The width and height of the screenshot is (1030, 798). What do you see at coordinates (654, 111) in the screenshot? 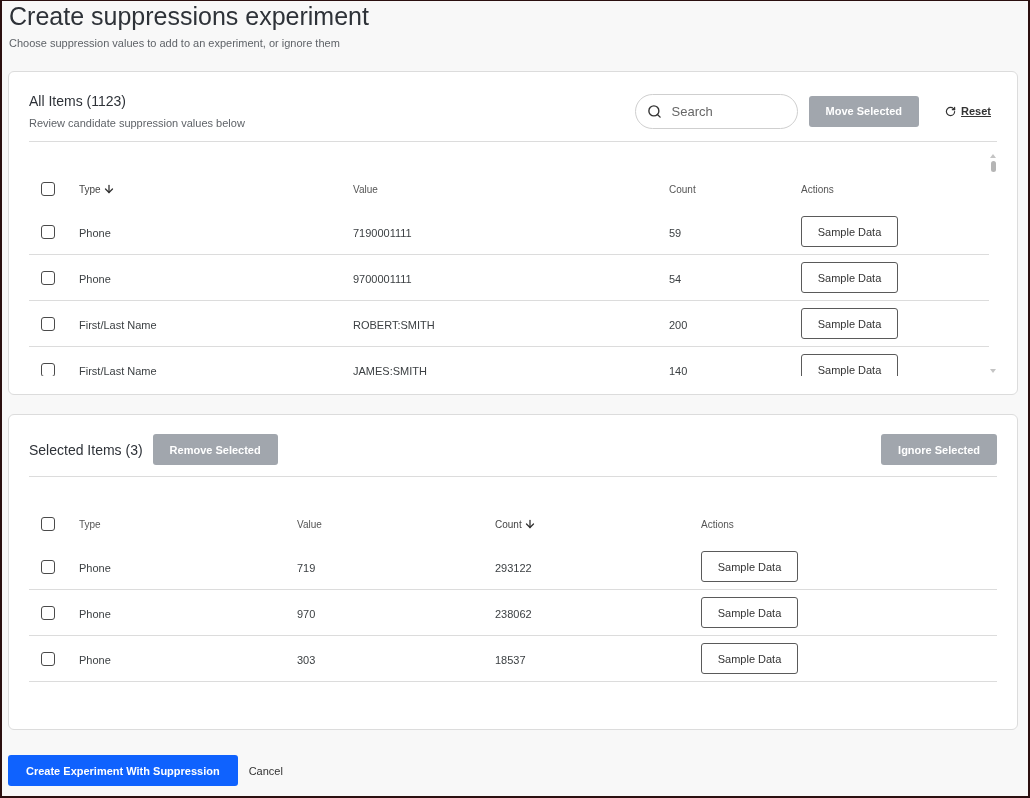
I see `search-icon` at bounding box center [654, 111].